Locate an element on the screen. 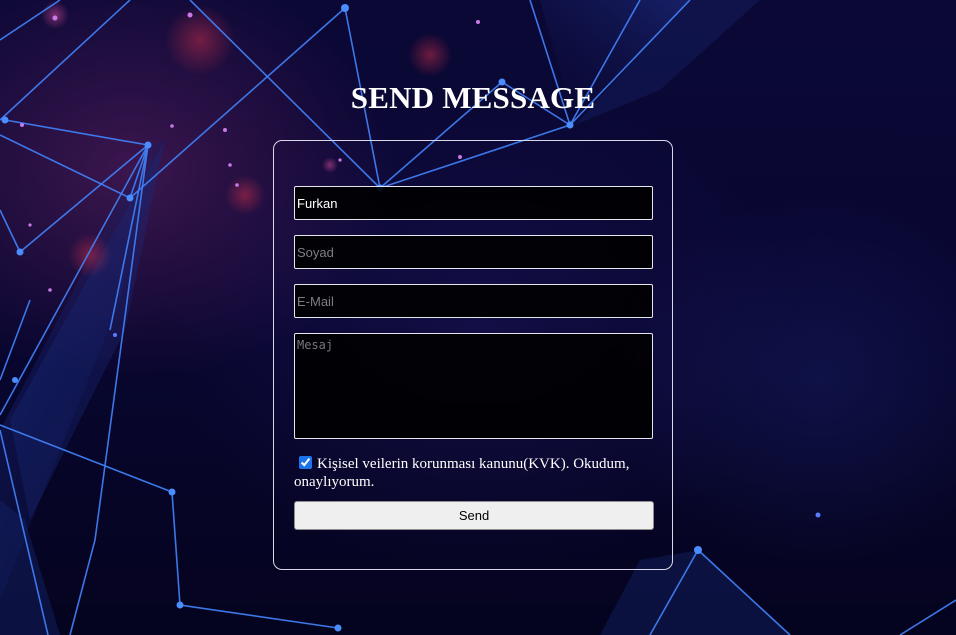 This screenshot has width=956, height=635. email-input is located at coordinates (473, 301).